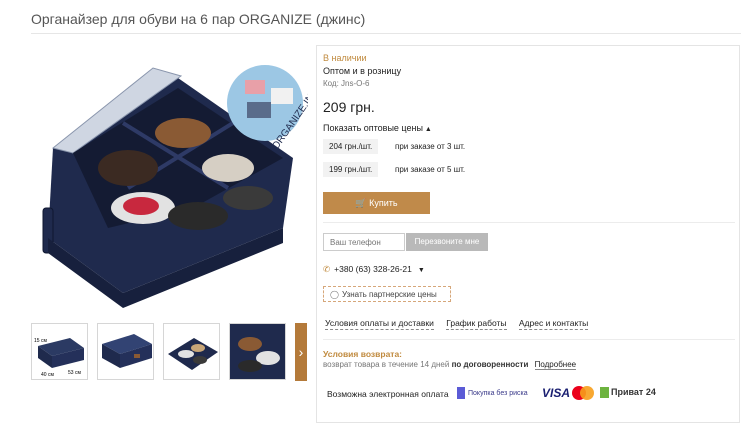 The image size is (750, 430). I want to click on privat24-label: Приват 24, so click(633, 392).